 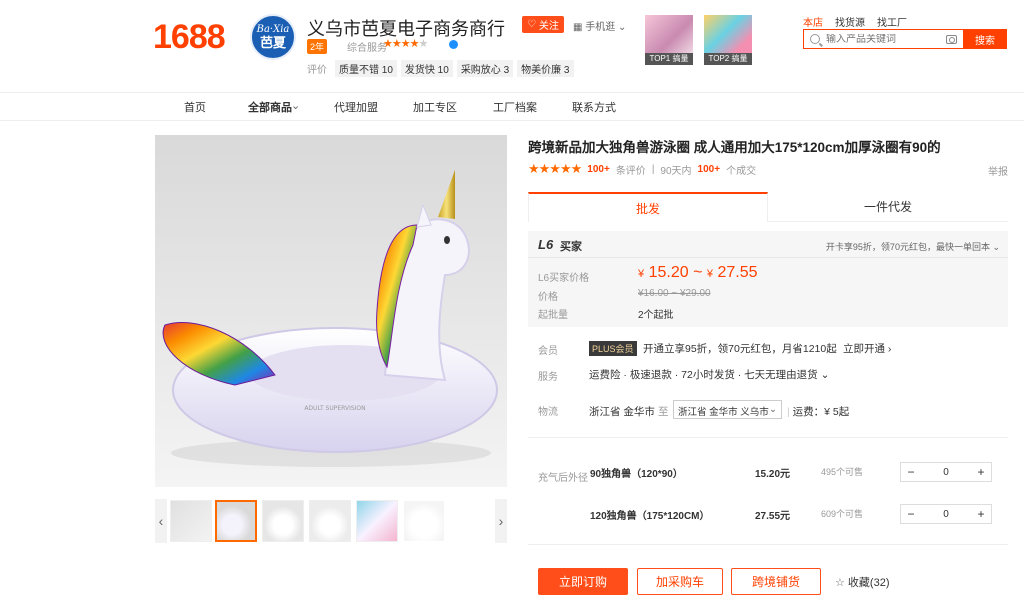 What do you see at coordinates (776, 581) in the screenshot?
I see `cross-border-button: 跨境铺货` at bounding box center [776, 581].